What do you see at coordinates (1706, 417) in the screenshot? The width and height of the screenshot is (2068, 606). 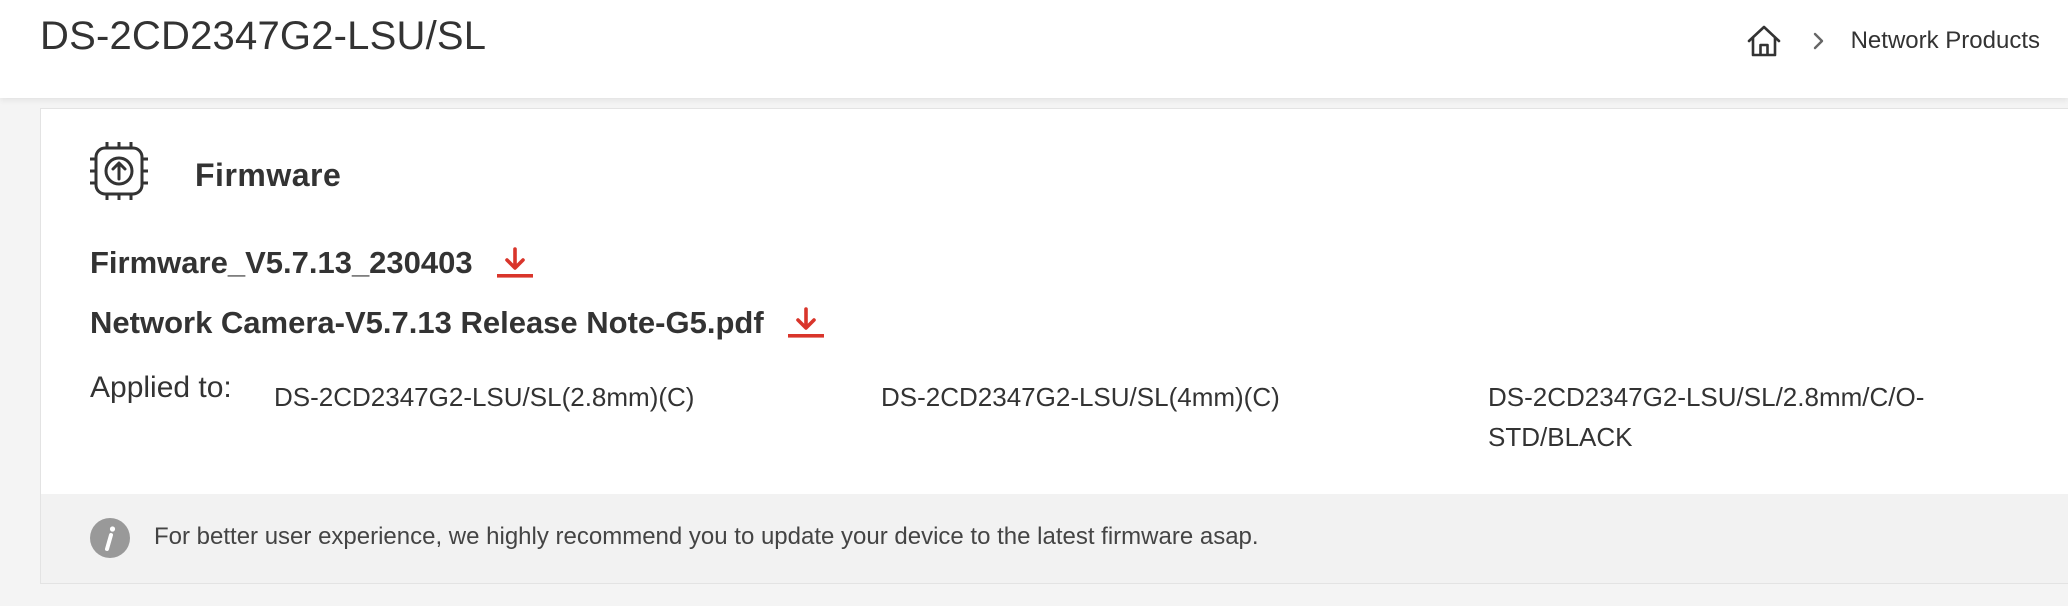 I see `applied-model: DS-2CD2347G2-LSU/SL/2.8mm/C/O-STD/BLACK` at bounding box center [1706, 417].